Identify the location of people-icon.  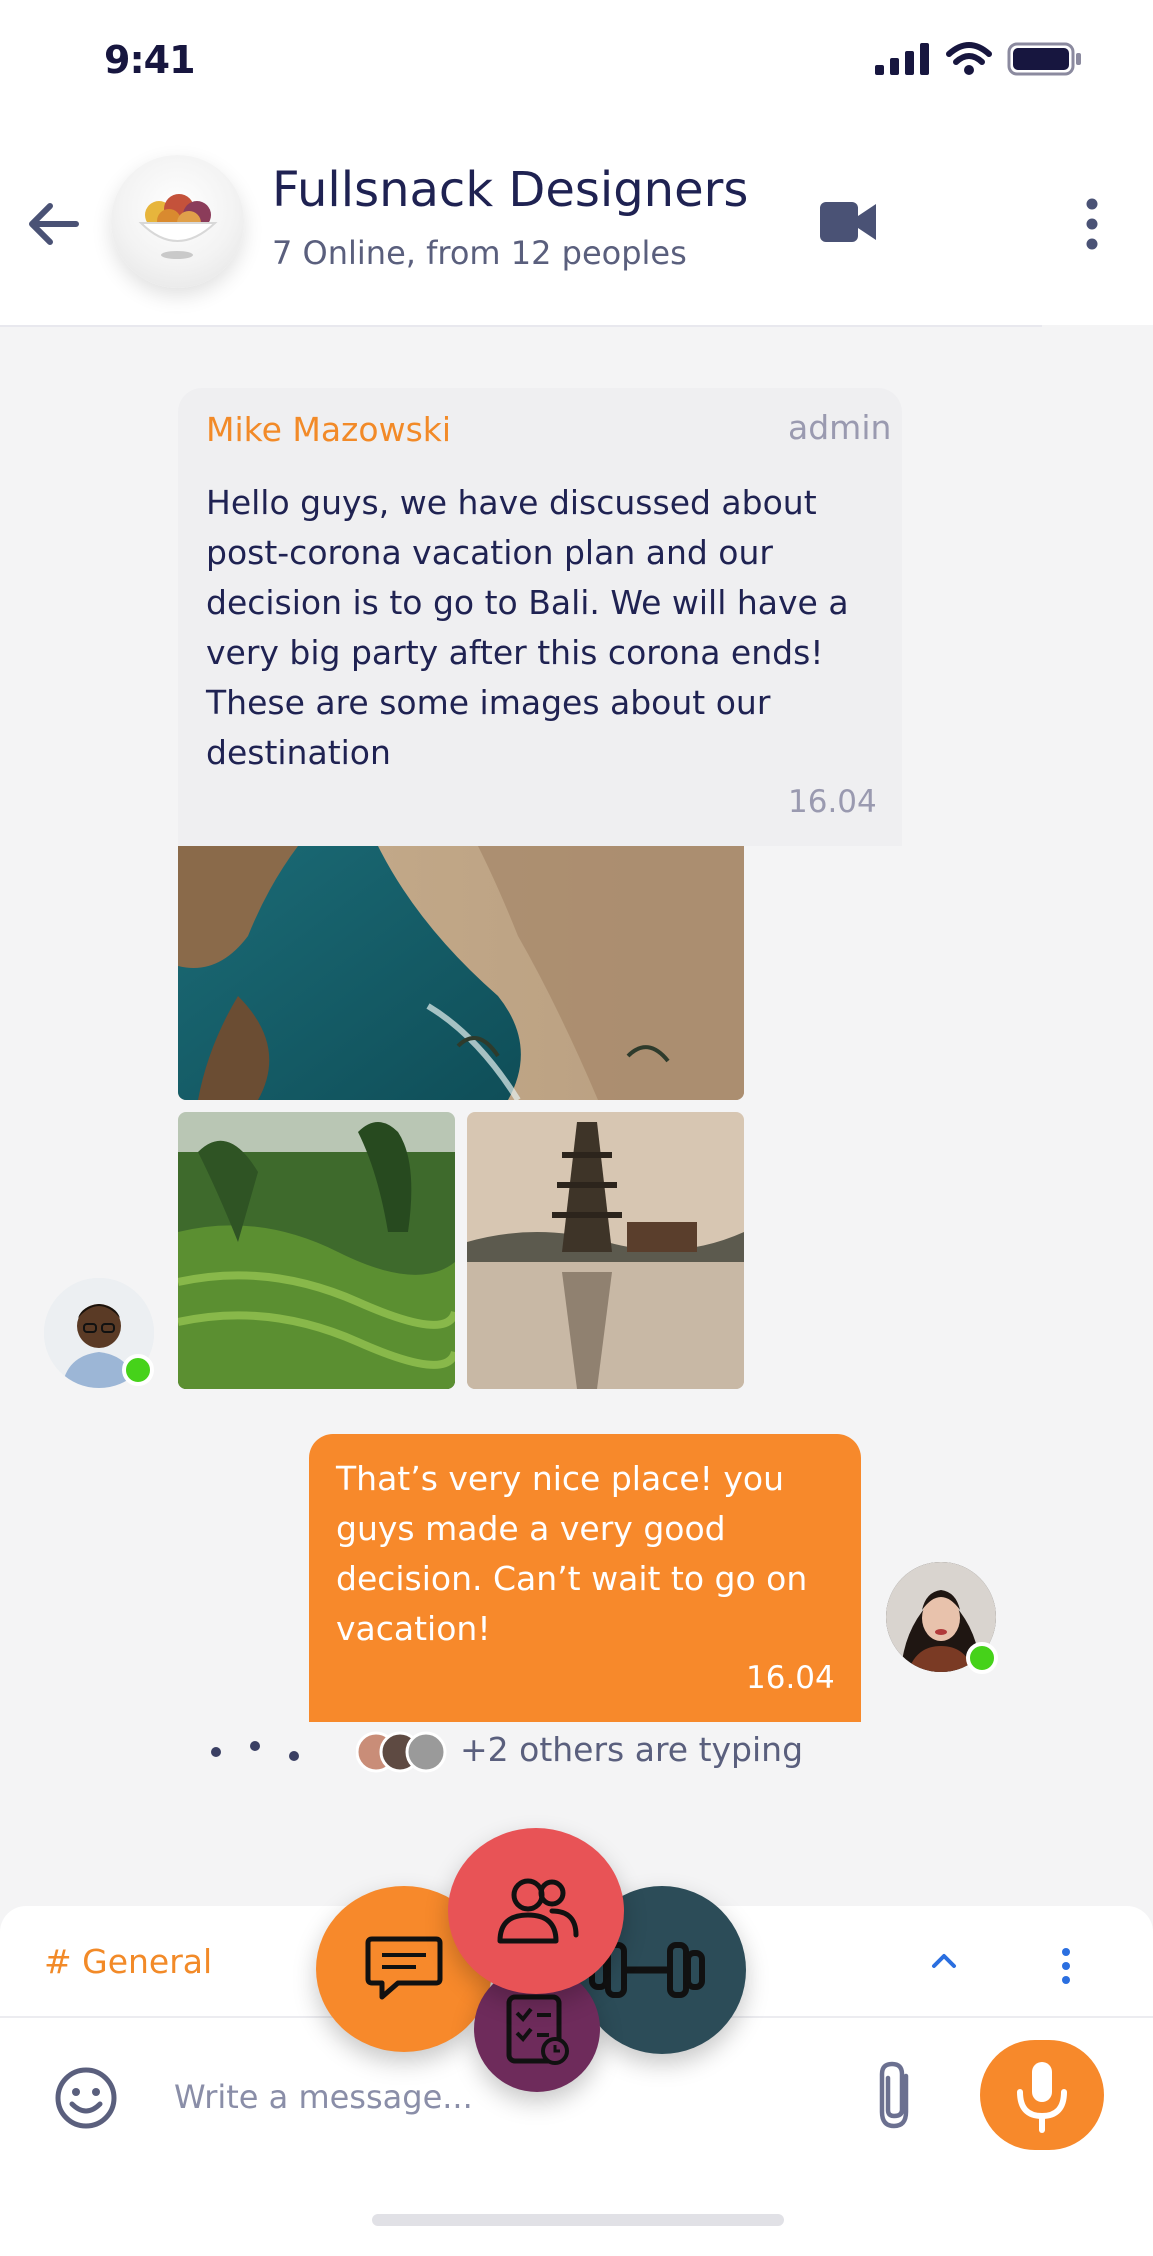
(538, 1911).